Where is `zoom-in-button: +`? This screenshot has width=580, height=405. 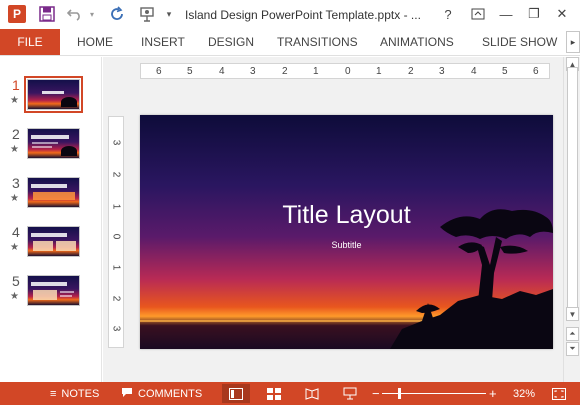
zoom-in-button: + is located at coordinates (493, 393).